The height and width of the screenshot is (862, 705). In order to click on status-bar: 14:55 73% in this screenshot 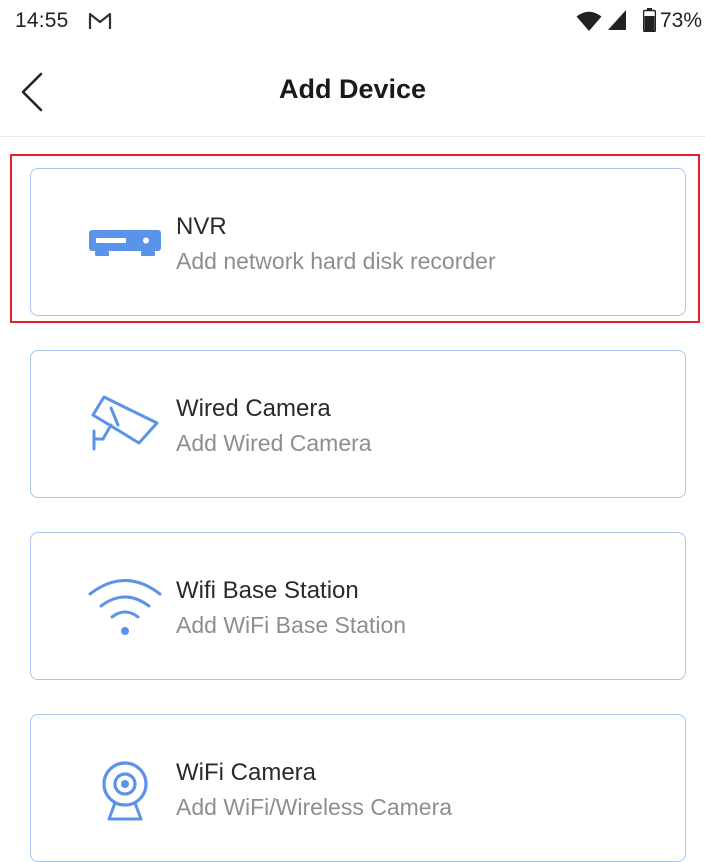, I will do `click(352, 22)`.